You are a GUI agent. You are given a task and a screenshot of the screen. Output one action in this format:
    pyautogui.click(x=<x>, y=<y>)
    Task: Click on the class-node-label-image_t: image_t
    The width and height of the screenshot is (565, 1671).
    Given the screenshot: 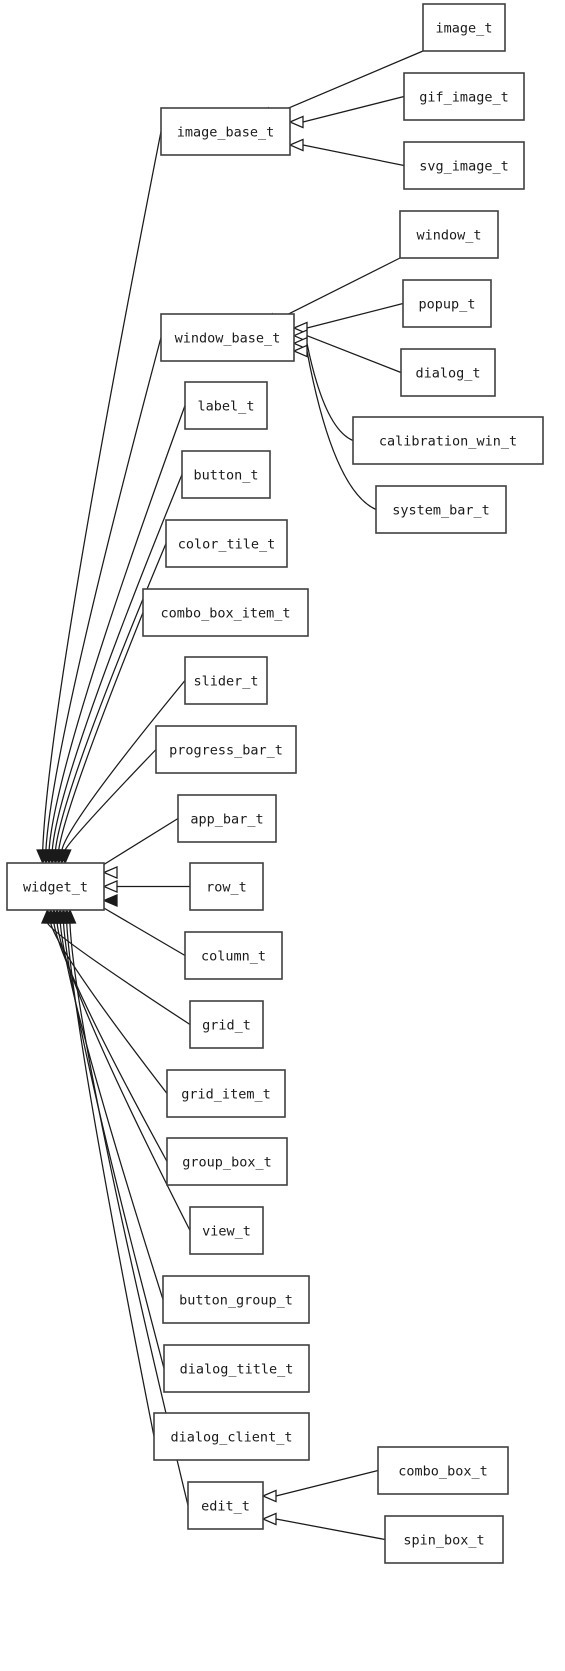 What is the action you would take?
    pyautogui.click(x=464, y=29)
    